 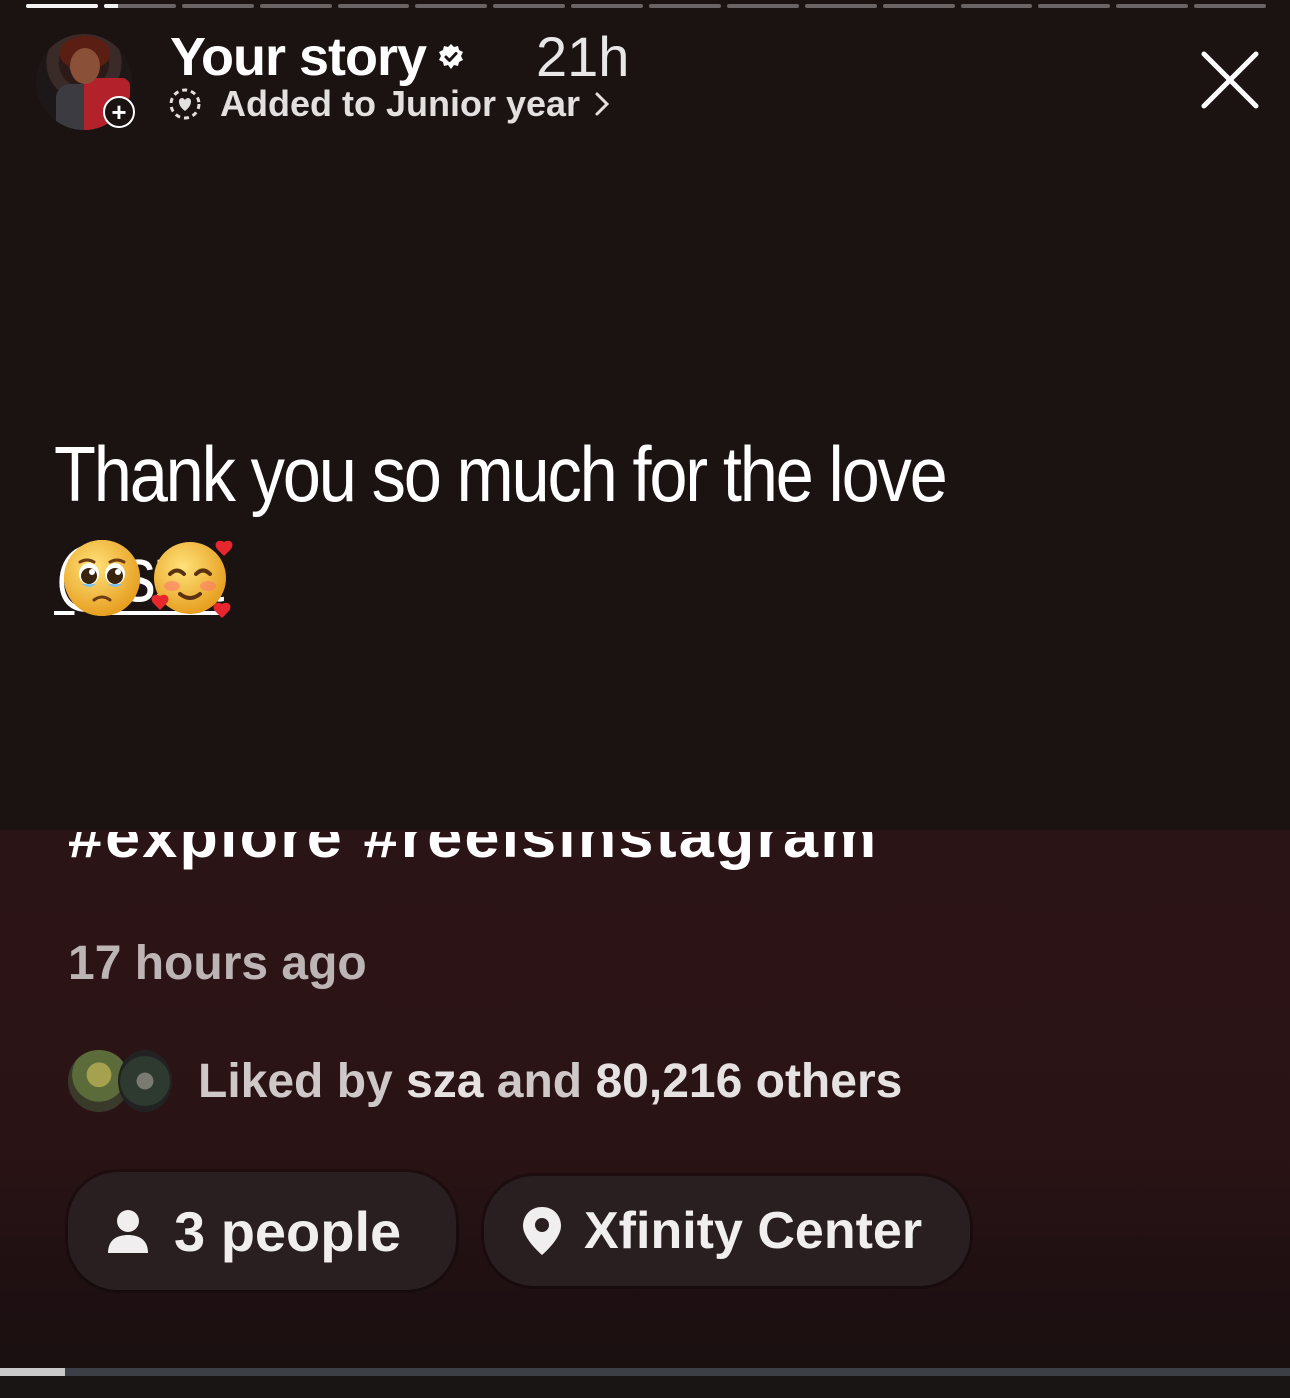 I want to click on close-button, so click(x=1230, y=80).